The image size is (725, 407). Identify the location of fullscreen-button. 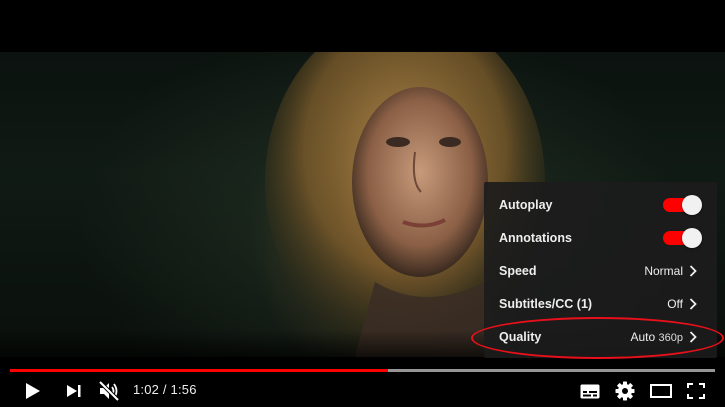
(696, 391).